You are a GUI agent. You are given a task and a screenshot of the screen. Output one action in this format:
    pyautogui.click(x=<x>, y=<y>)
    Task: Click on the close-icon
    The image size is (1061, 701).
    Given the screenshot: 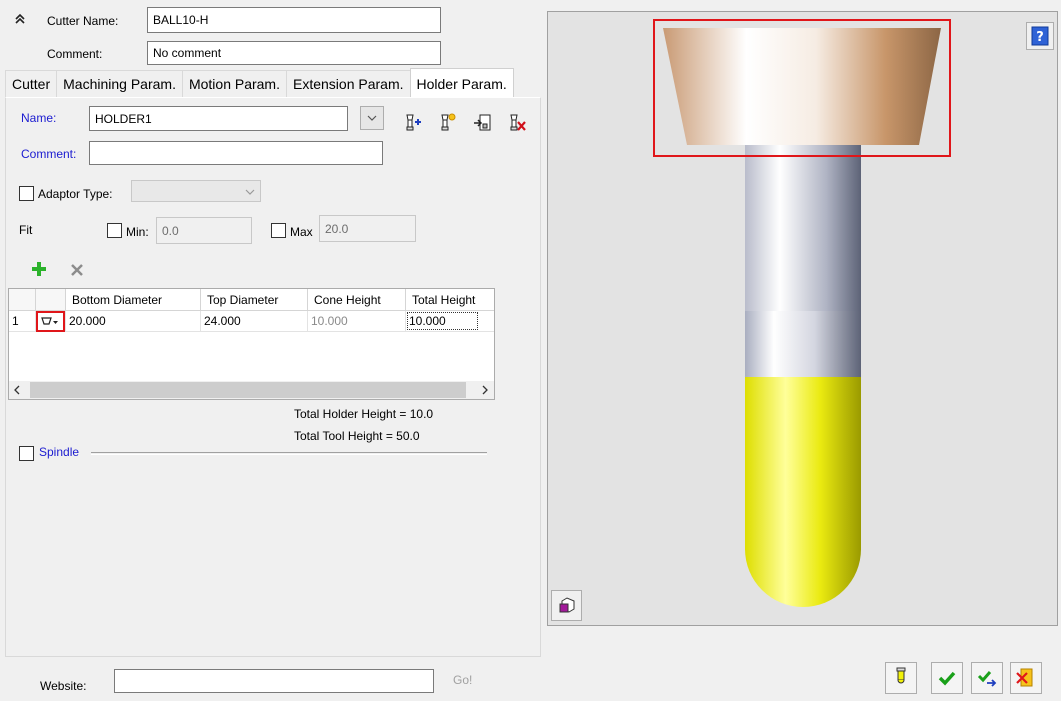 What is the action you would take?
    pyautogui.click(x=77, y=270)
    